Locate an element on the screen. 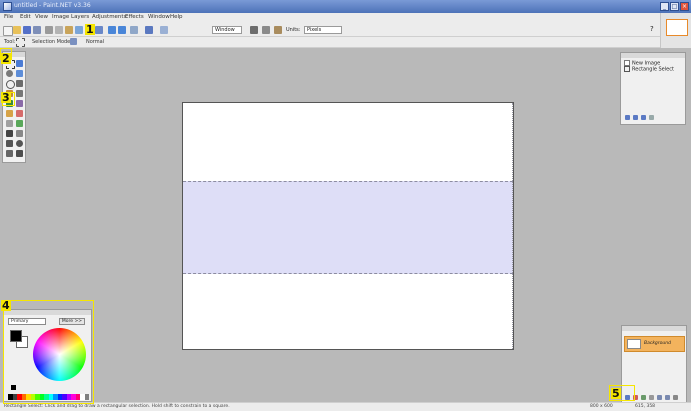  move-pixels-icon is located at coordinates (19, 73).